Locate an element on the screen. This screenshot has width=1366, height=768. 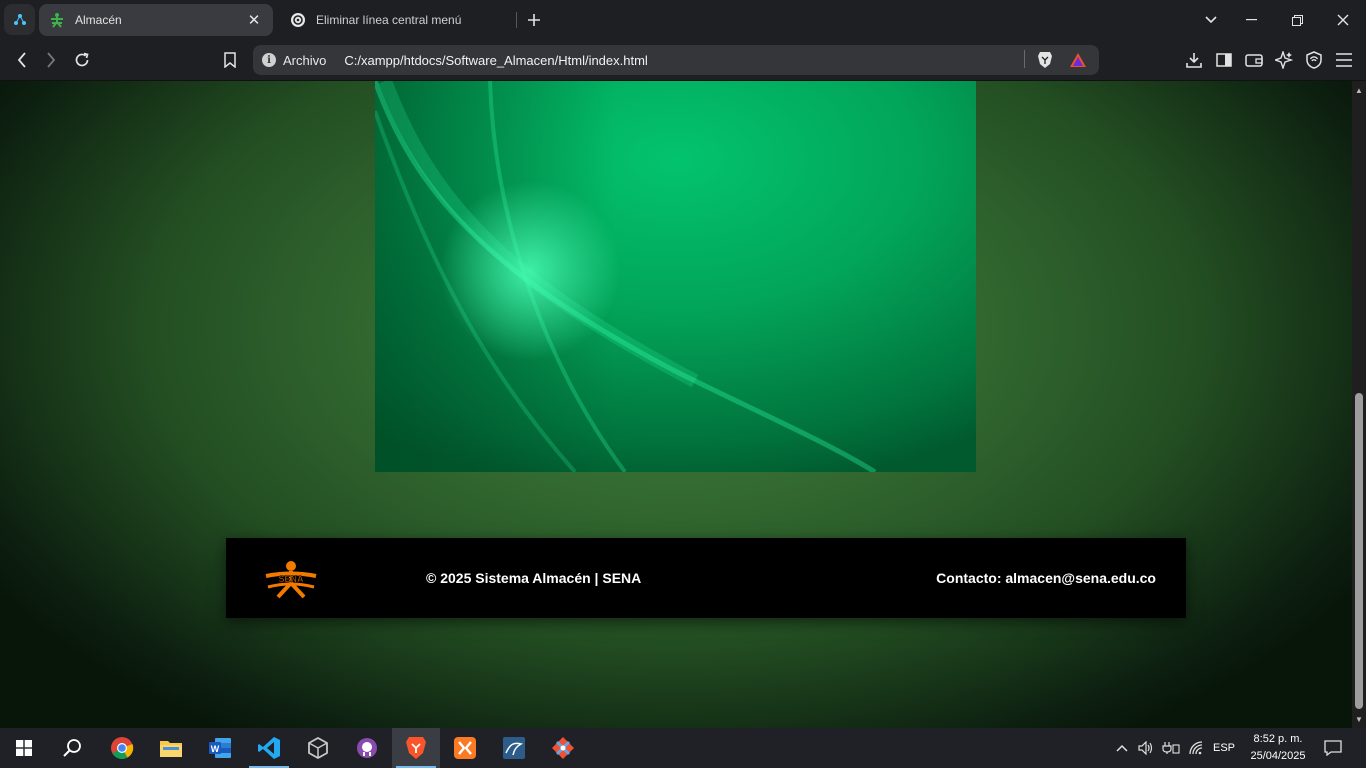
search-icon is located at coordinates (72, 748).